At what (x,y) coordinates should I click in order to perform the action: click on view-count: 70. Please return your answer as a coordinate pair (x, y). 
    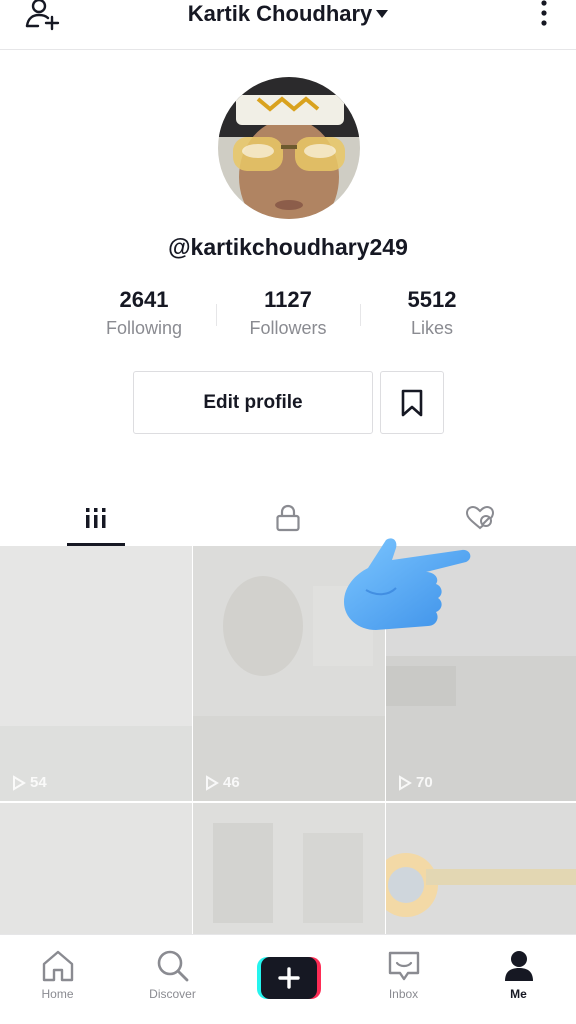
    Looking at the image, I should click on (415, 782).